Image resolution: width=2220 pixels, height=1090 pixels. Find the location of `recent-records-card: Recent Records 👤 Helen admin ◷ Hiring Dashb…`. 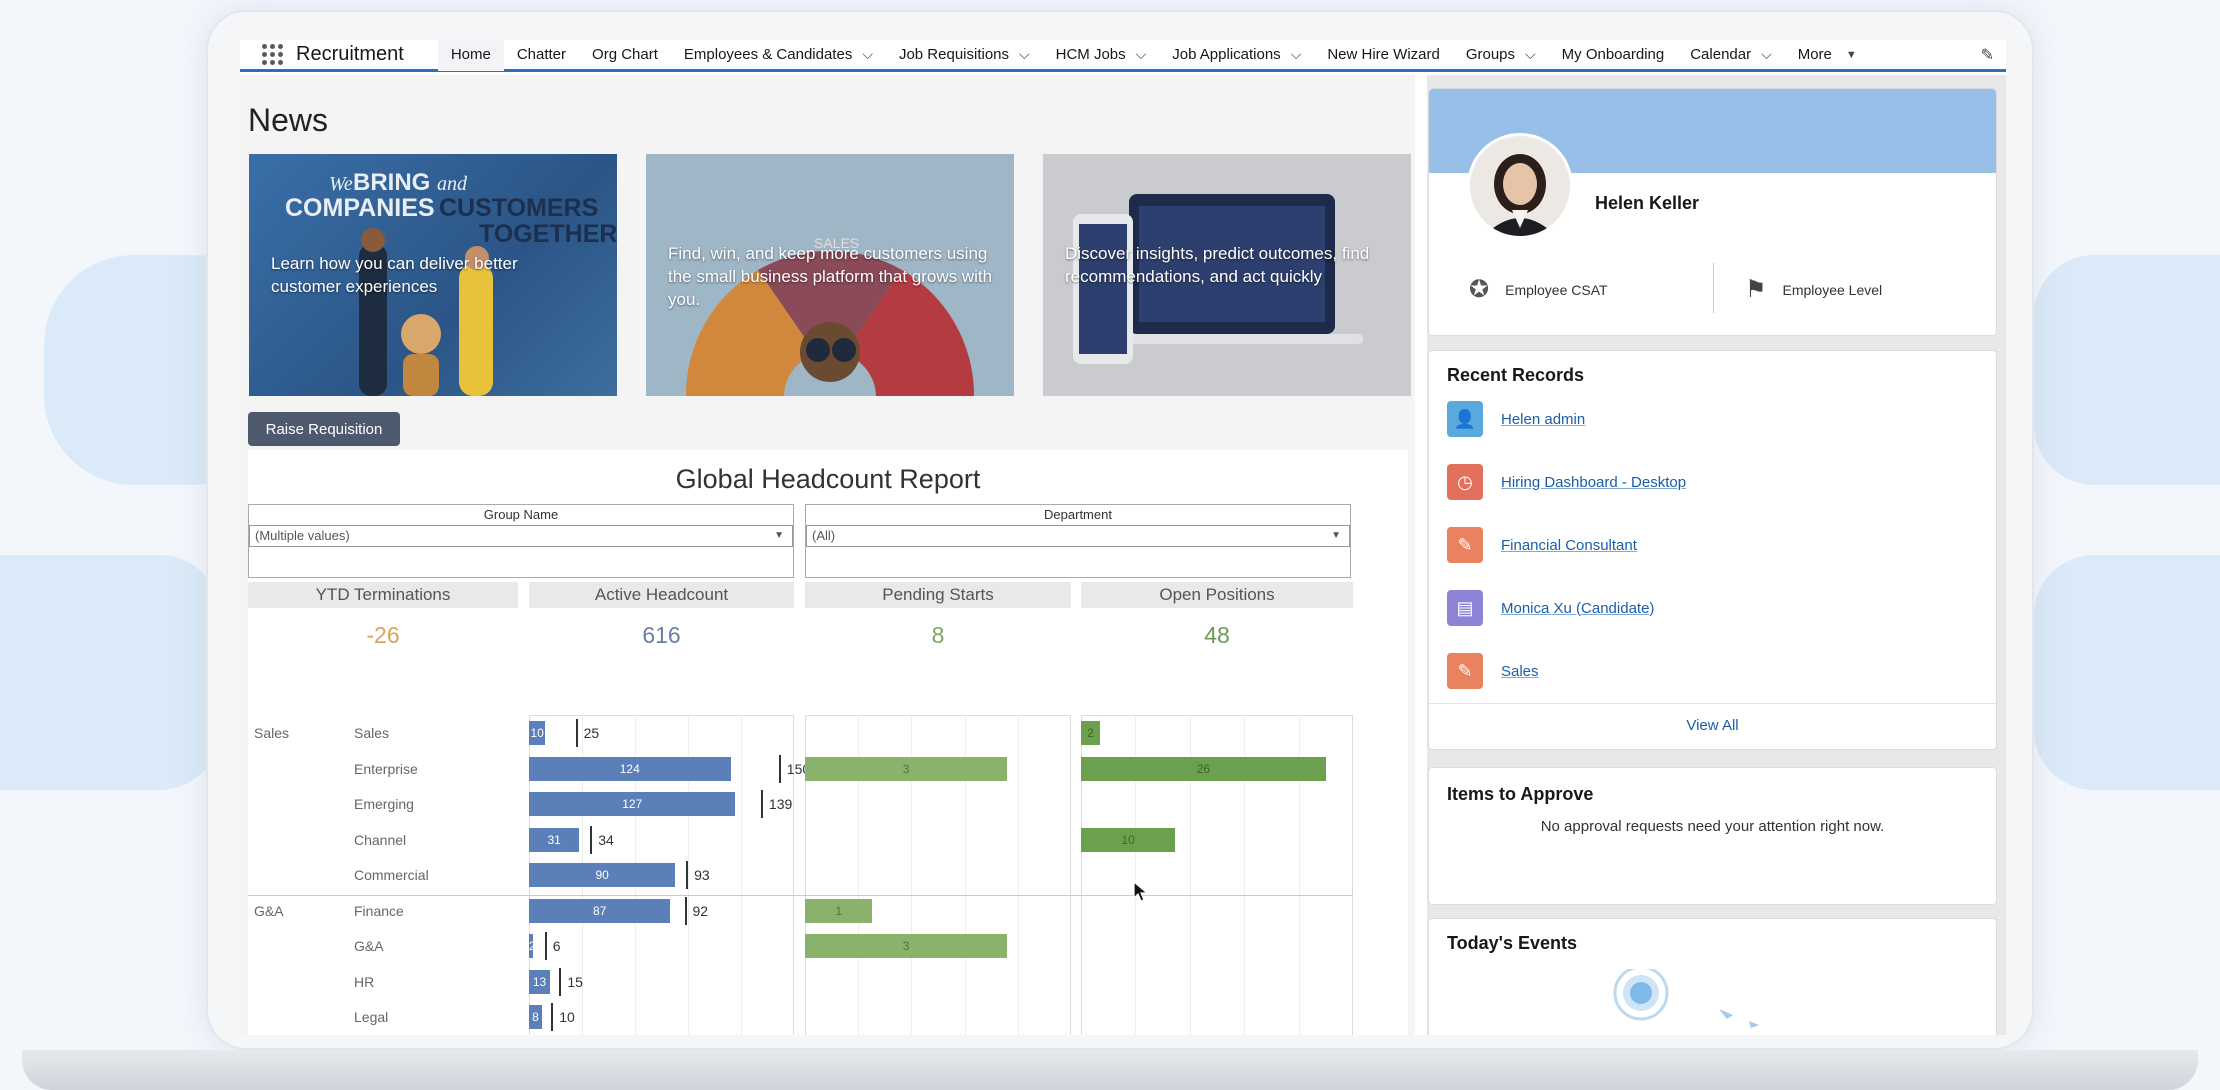

recent-records-card: Recent Records 👤 Helen admin ◷ Hiring Dashb… is located at coordinates (1712, 550).